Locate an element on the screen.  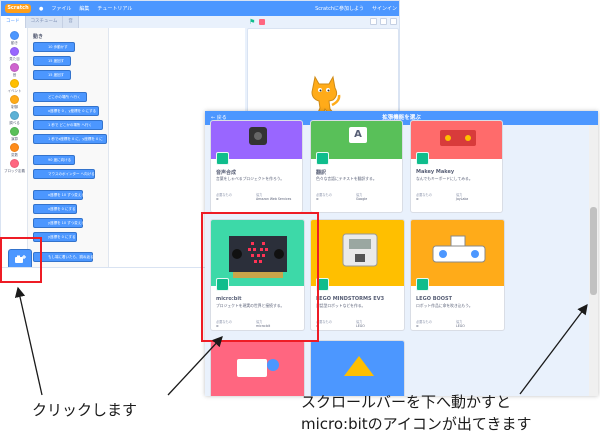
block-set-x: x座標を 0 にする is located at coordinates (55, 209).